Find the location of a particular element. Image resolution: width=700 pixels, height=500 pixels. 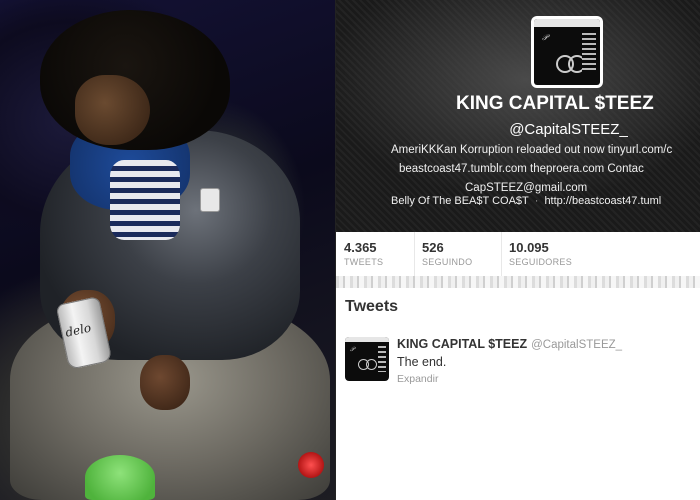

profile-avatar: 𝒫 is located at coordinates (567, 52).